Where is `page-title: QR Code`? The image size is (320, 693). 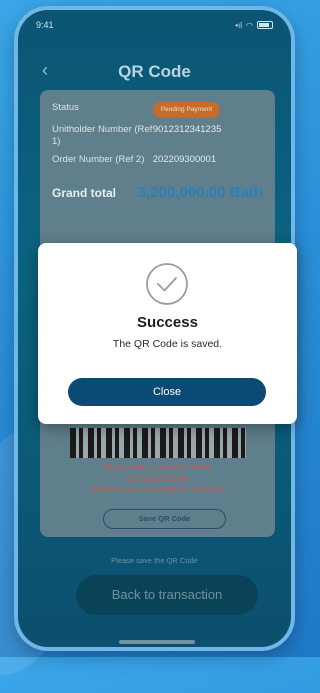
page-title: QR Code is located at coordinates (154, 71).